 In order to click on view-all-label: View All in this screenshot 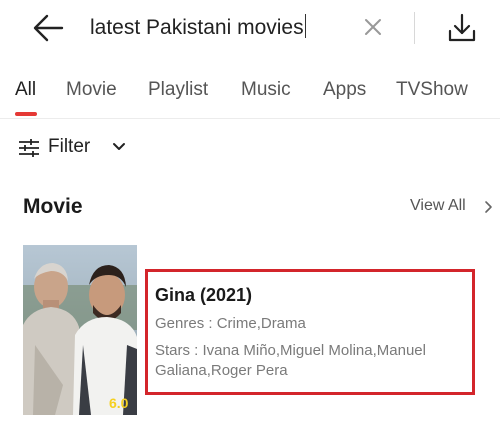, I will do `click(438, 205)`.